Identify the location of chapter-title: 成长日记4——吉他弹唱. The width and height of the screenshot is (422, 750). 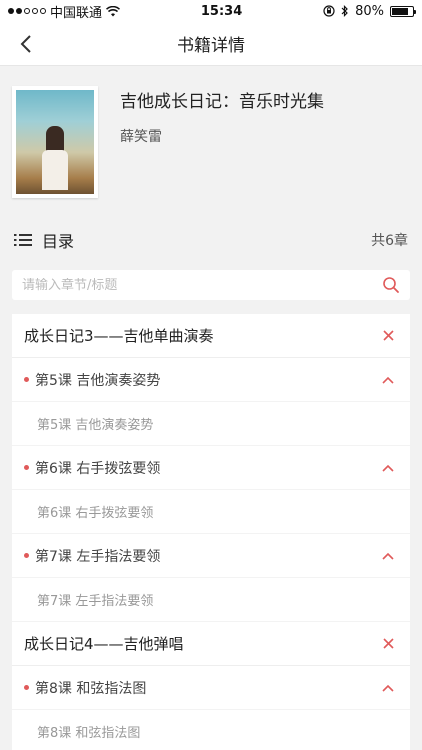
(104, 644).